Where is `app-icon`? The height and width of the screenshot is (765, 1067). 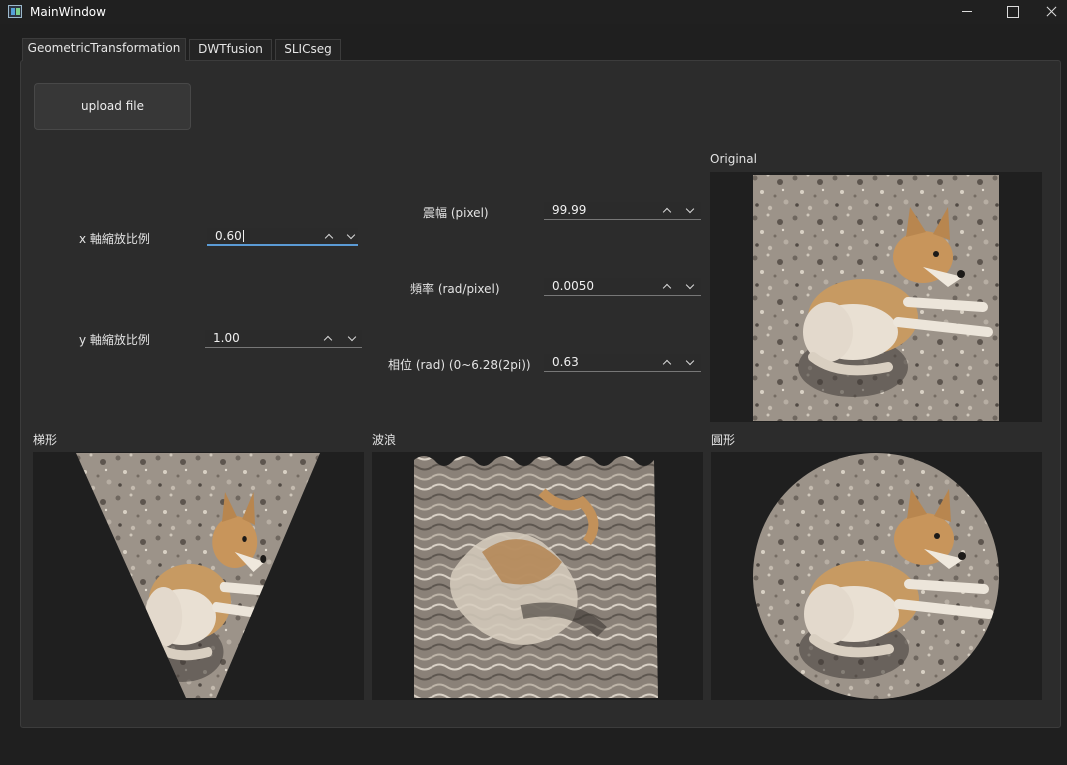 app-icon is located at coordinates (15, 11).